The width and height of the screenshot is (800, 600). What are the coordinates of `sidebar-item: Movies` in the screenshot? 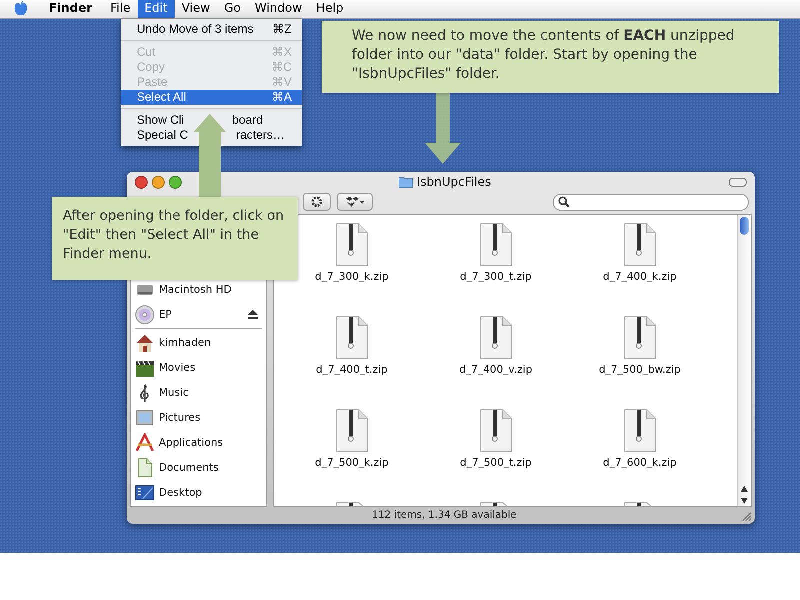 It's located at (177, 368).